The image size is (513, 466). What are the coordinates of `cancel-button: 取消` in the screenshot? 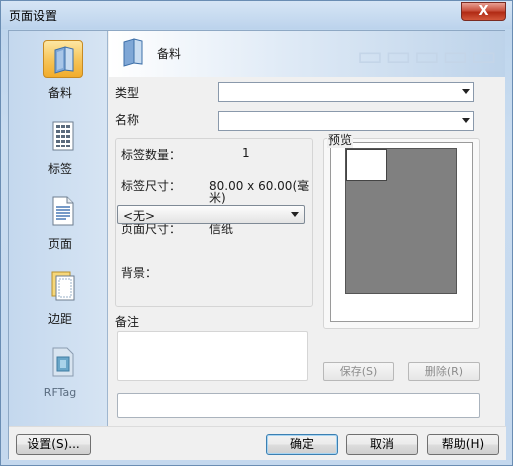 It's located at (382, 444).